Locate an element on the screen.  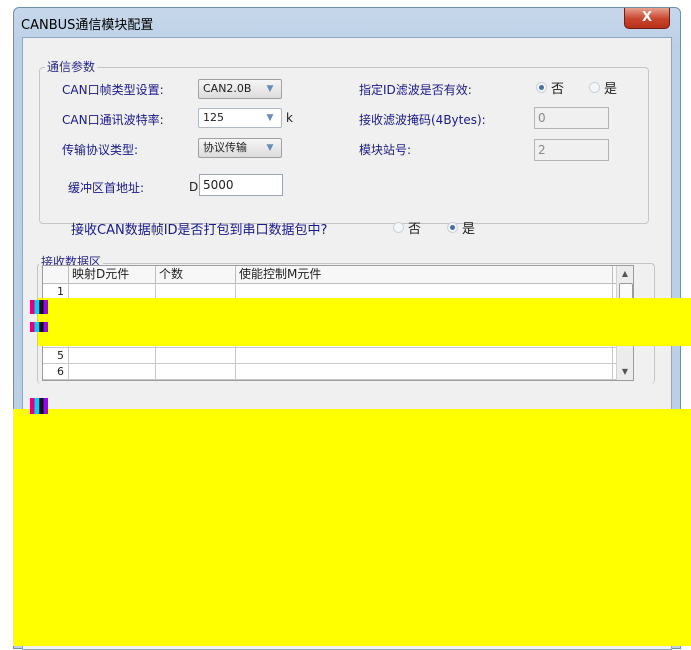
station-label: 模块站号: is located at coordinates (385, 150).